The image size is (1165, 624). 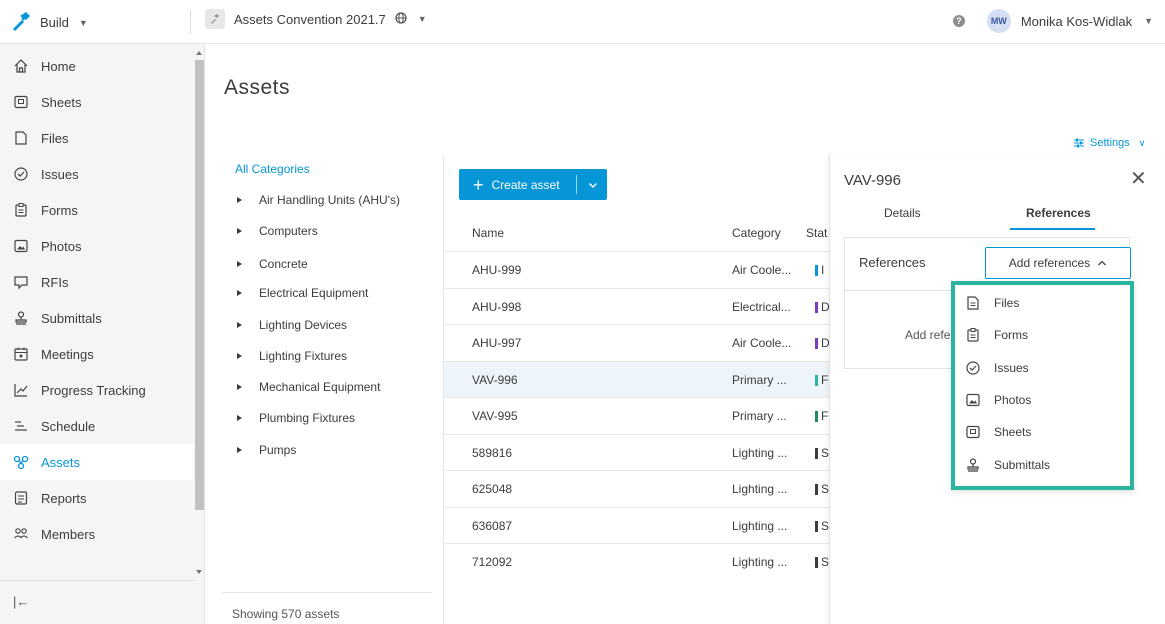 What do you see at coordinates (756, 233) in the screenshot?
I see `column-header-category: Category` at bounding box center [756, 233].